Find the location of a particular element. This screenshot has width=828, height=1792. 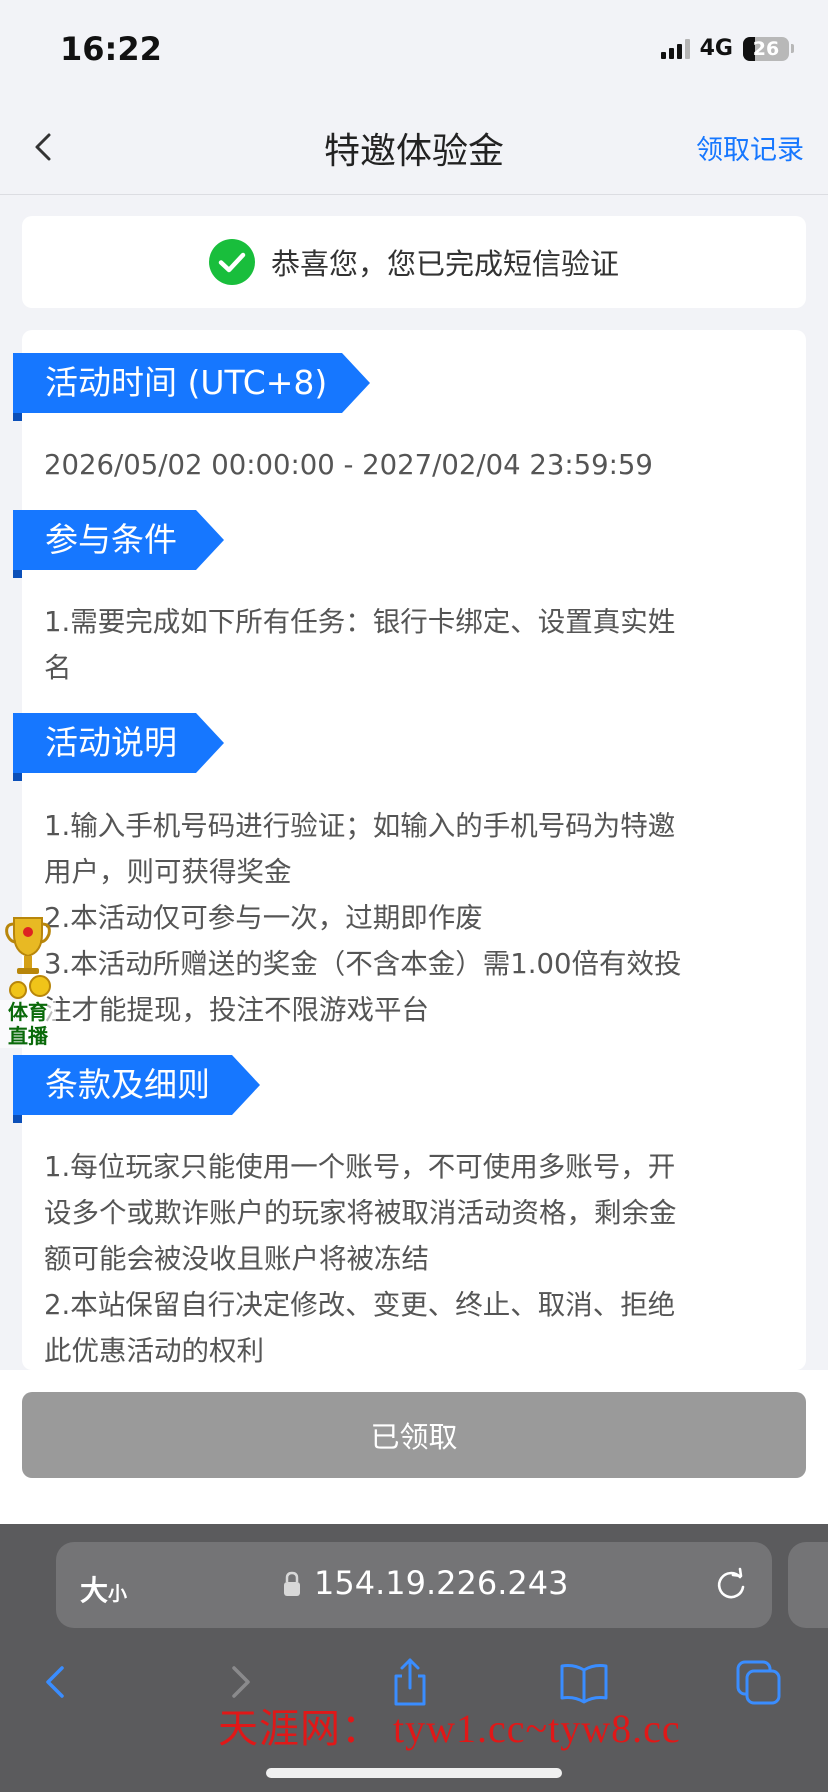

text-line: 2.本活动仅可参与一次，过期即作废 is located at coordinates (263, 918).